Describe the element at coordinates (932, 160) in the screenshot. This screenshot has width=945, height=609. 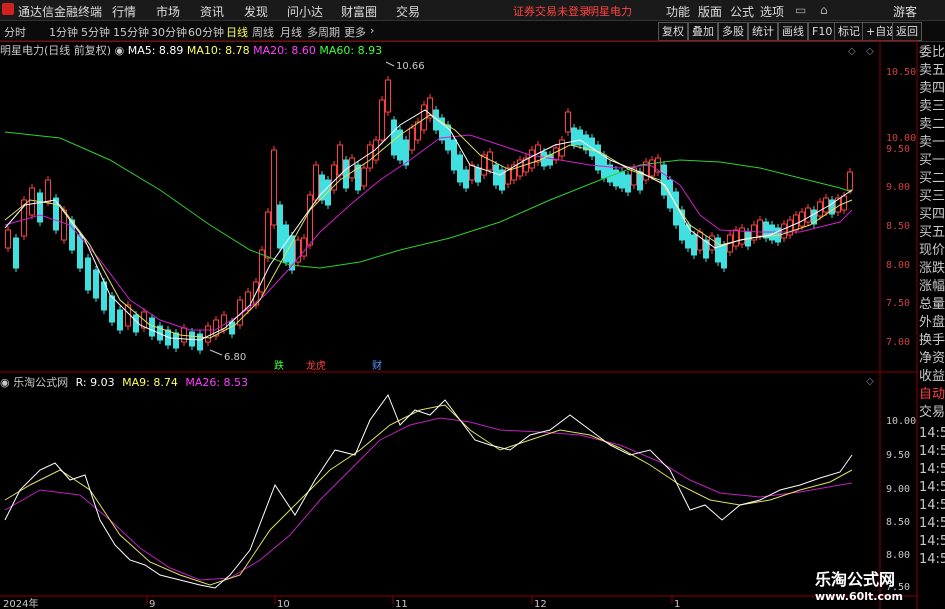
I see `quote-field-label: 买一` at that location.